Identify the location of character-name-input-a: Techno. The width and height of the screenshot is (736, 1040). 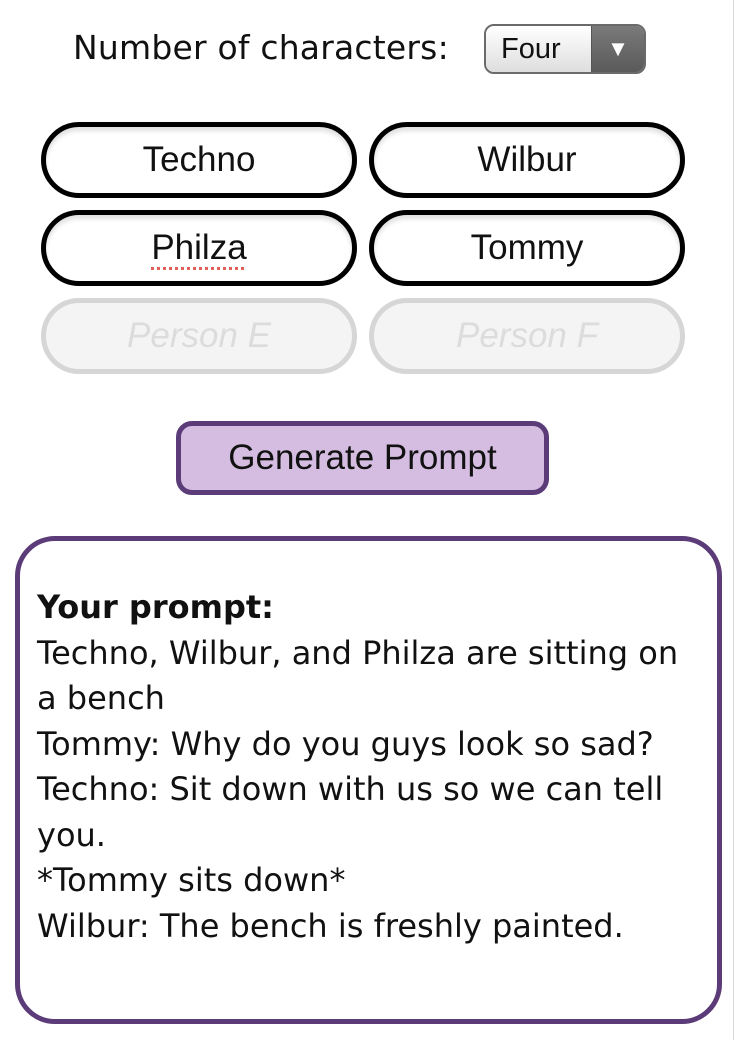
(199, 160).